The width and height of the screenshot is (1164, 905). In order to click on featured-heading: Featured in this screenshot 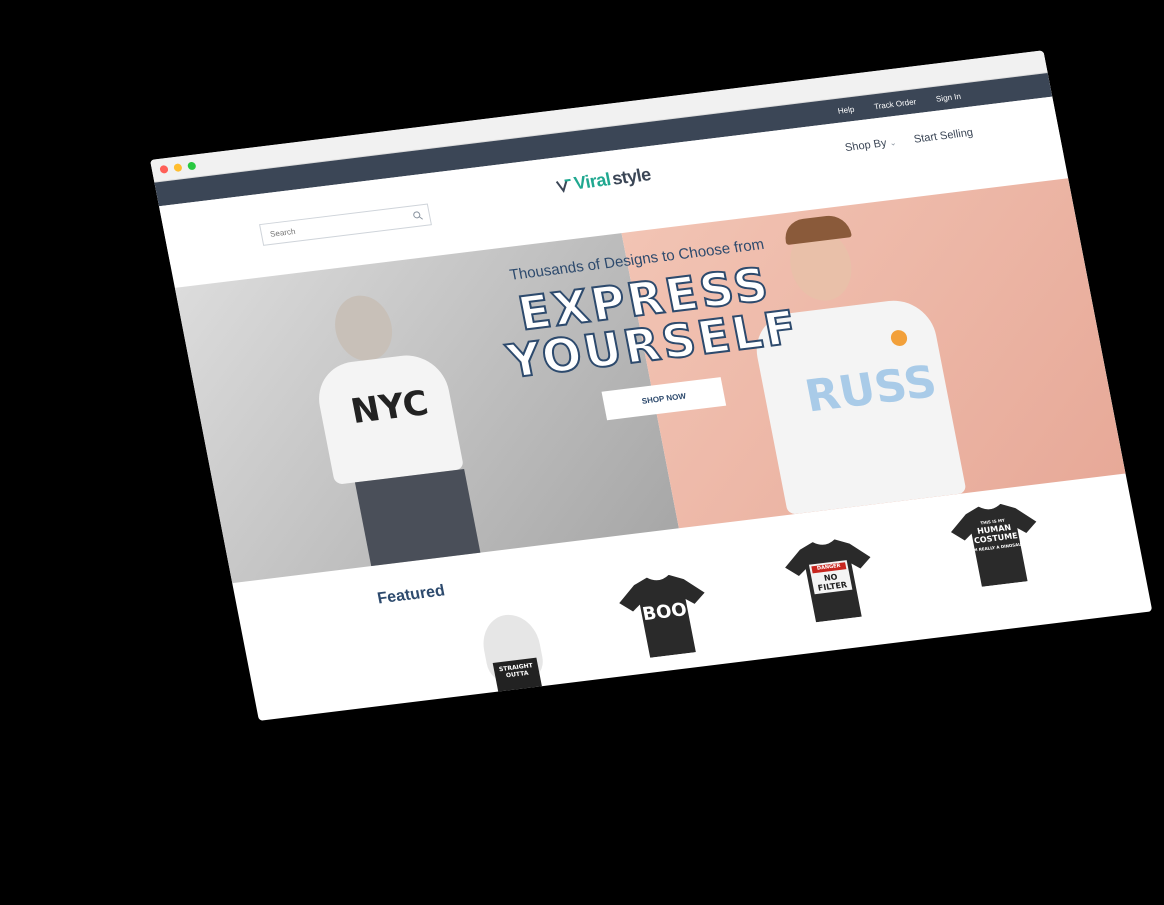, I will do `click(411, 595)`.